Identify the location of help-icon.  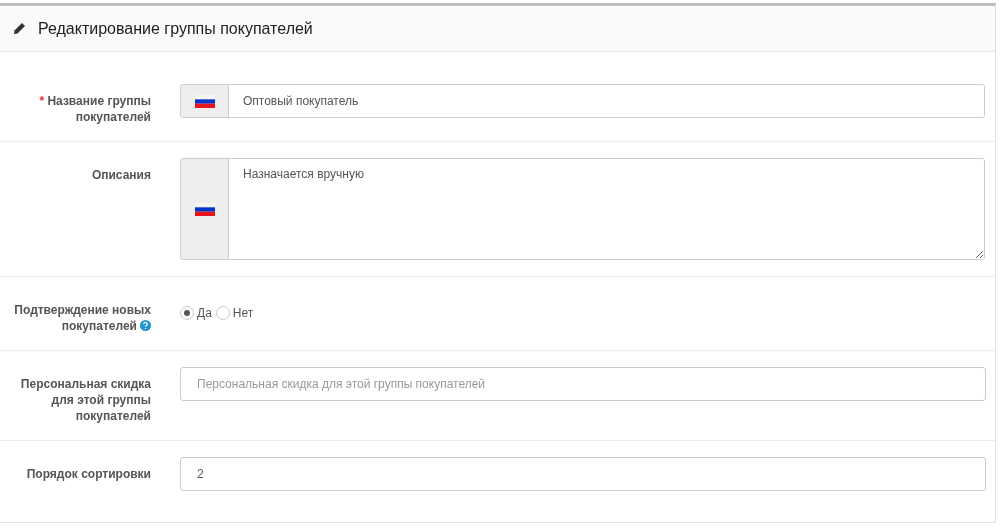
(145, 325).